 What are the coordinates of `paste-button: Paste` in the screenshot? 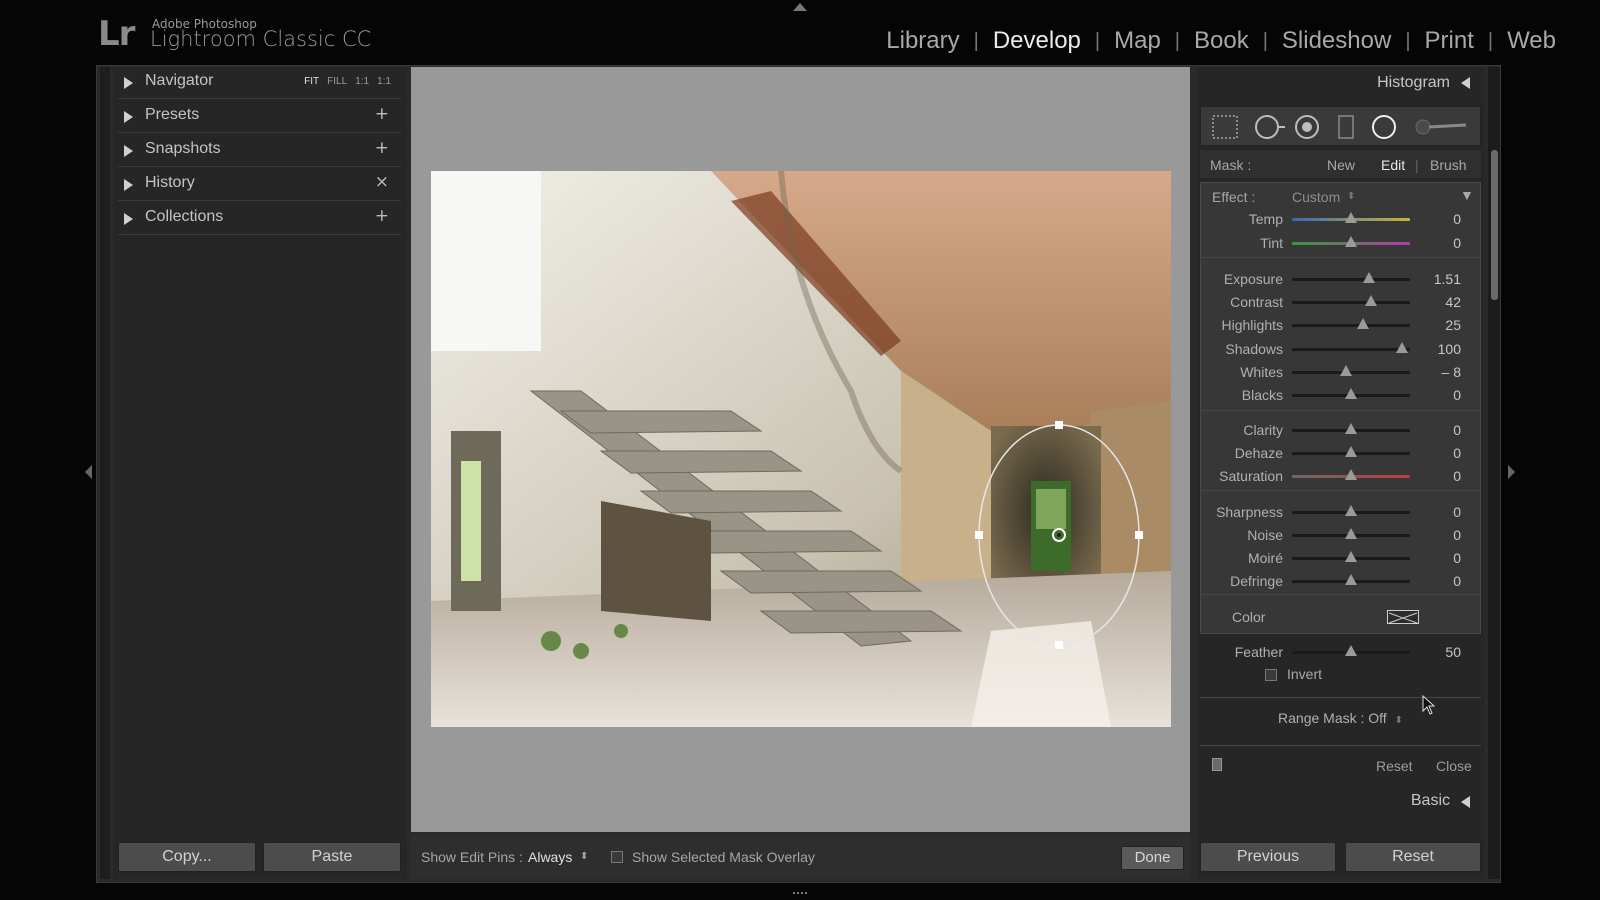 It's located at (332, 857).